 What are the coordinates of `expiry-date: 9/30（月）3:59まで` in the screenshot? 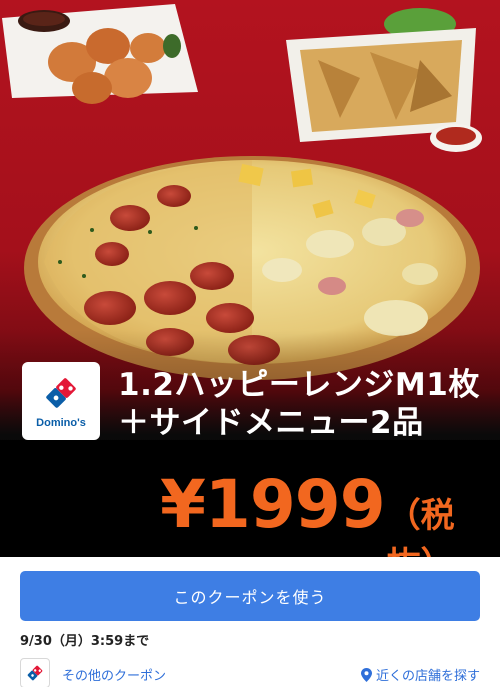 It's located at (85, 641).